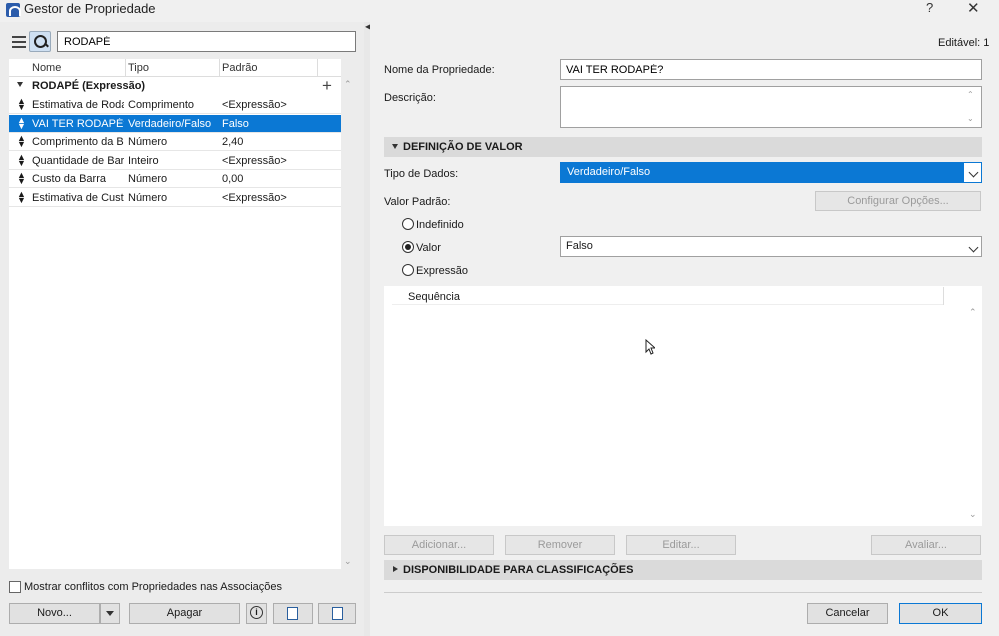 This screenshot has width=999, height=636. Describe the element at coordinates (175, 142) in the screenshot. I see `table-row: ▲ ▼ Comprimento da B... Número 2,40` at that location.